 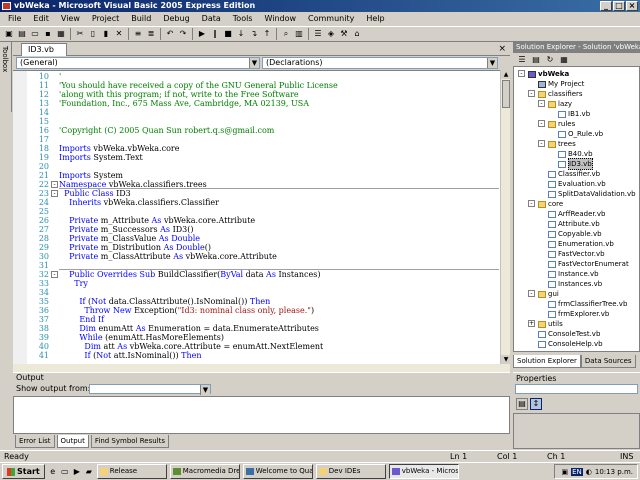 What do you see at coordinates (543, 294) in the screenshot?
I see `tree-item: - gui` at bounding box center [543, 294].